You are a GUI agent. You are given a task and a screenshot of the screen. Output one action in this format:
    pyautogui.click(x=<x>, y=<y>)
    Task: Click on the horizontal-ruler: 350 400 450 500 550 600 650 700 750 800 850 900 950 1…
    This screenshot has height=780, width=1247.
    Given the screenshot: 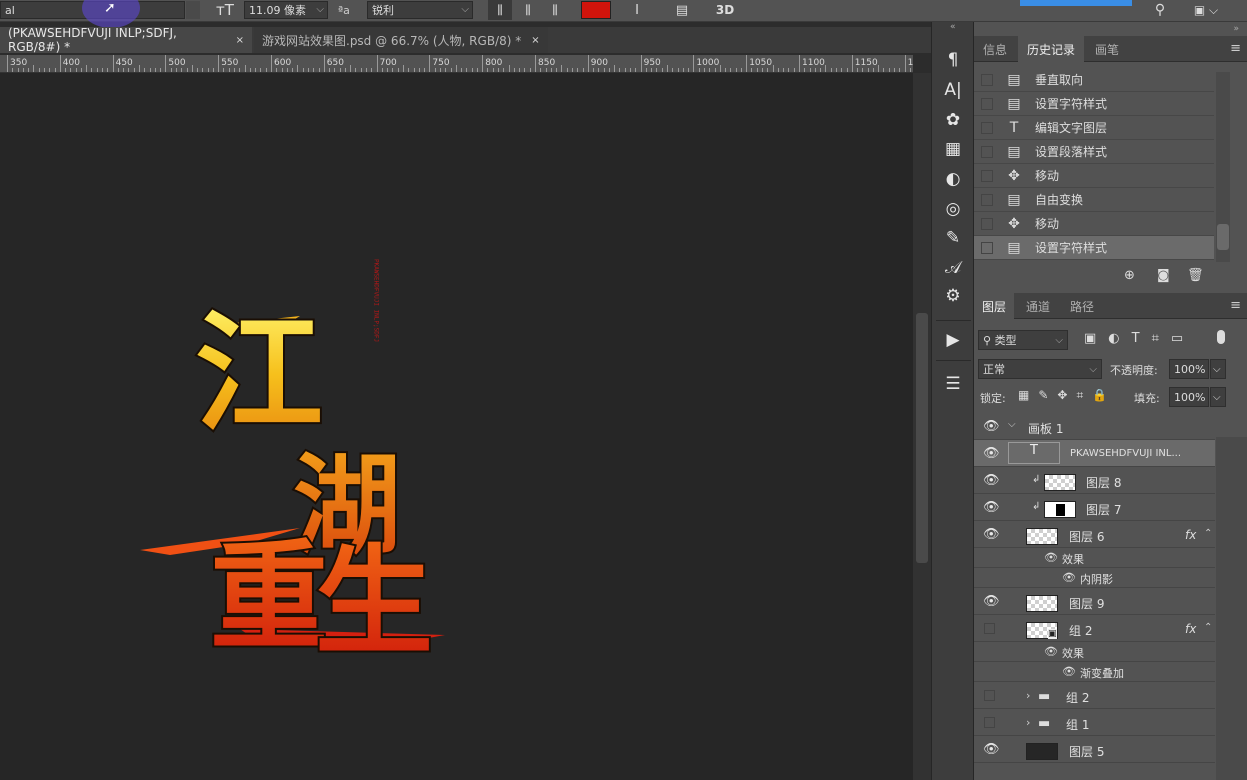 What is the action you would take?
    pyautogui.click(x=456, y=64)
    